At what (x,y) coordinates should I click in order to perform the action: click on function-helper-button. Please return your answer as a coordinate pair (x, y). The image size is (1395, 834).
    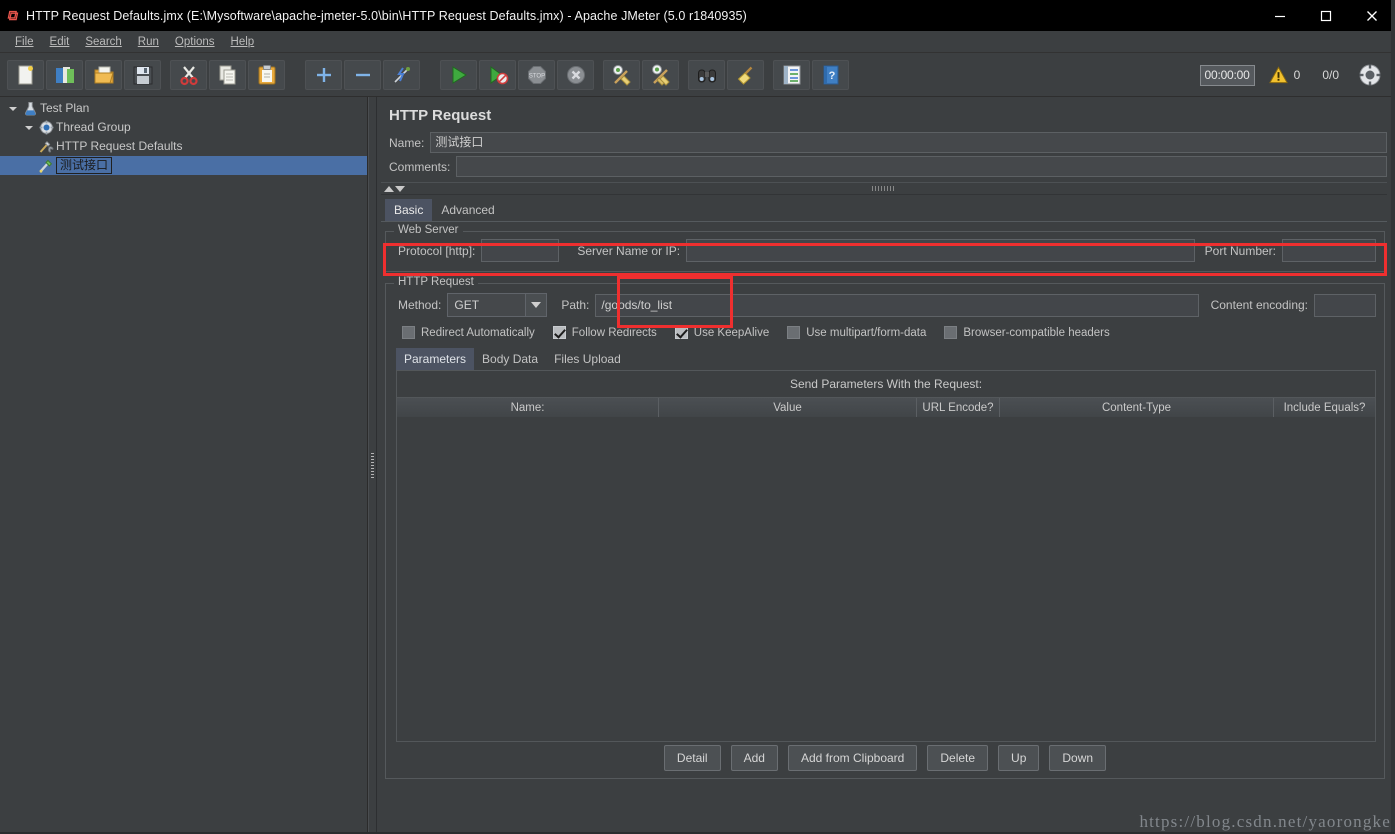
    Looking at the image, I should click on (791, 74).